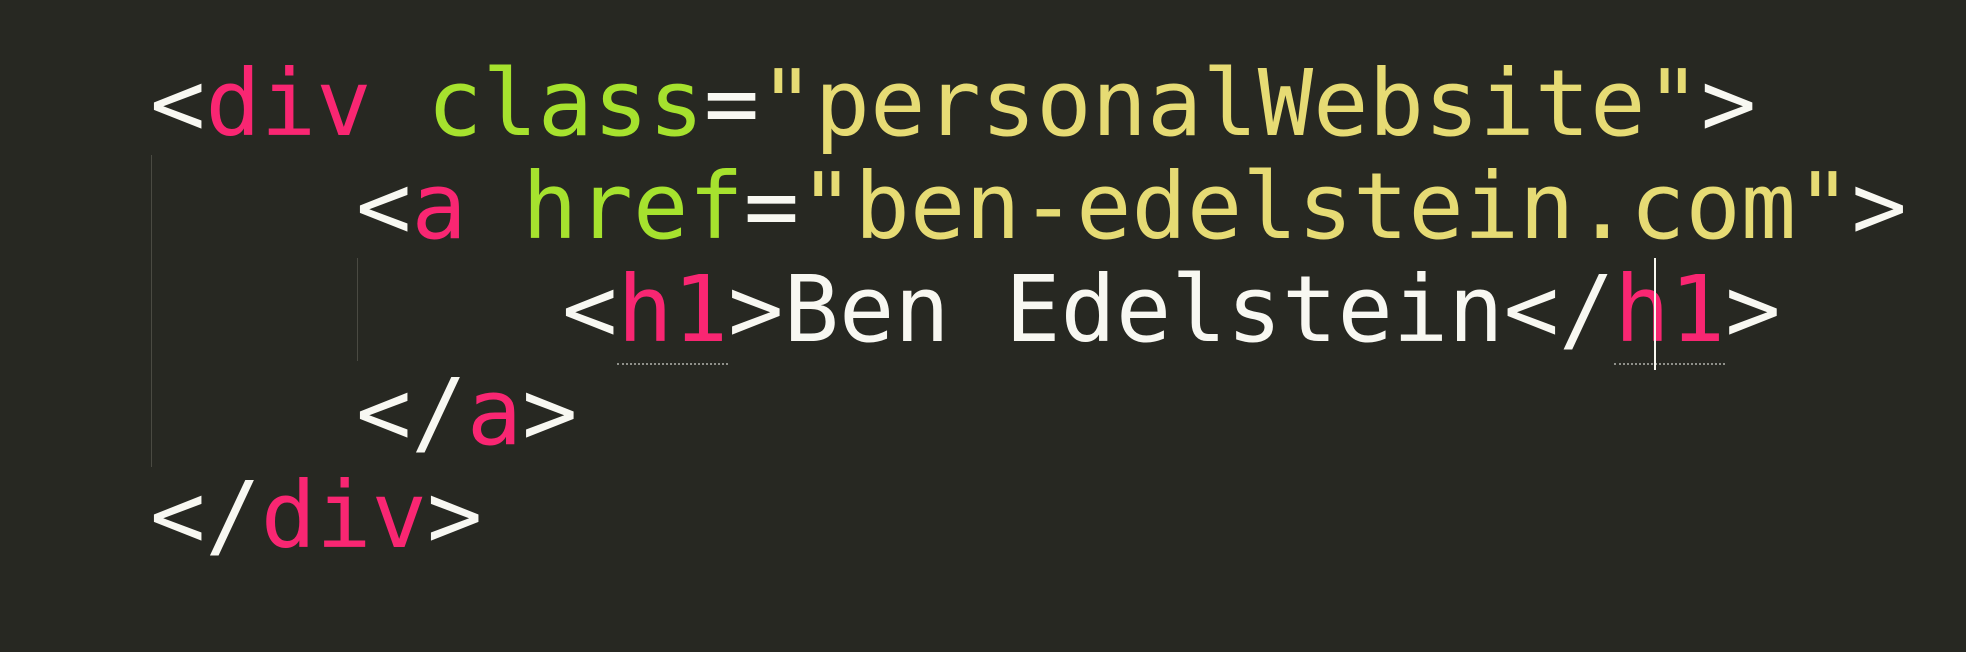 The image size is (1966, 652). What do you see at coordinates (494, 412) in the screenshot?
I see `end-tag-name: a` at bounding box center [494, 412].